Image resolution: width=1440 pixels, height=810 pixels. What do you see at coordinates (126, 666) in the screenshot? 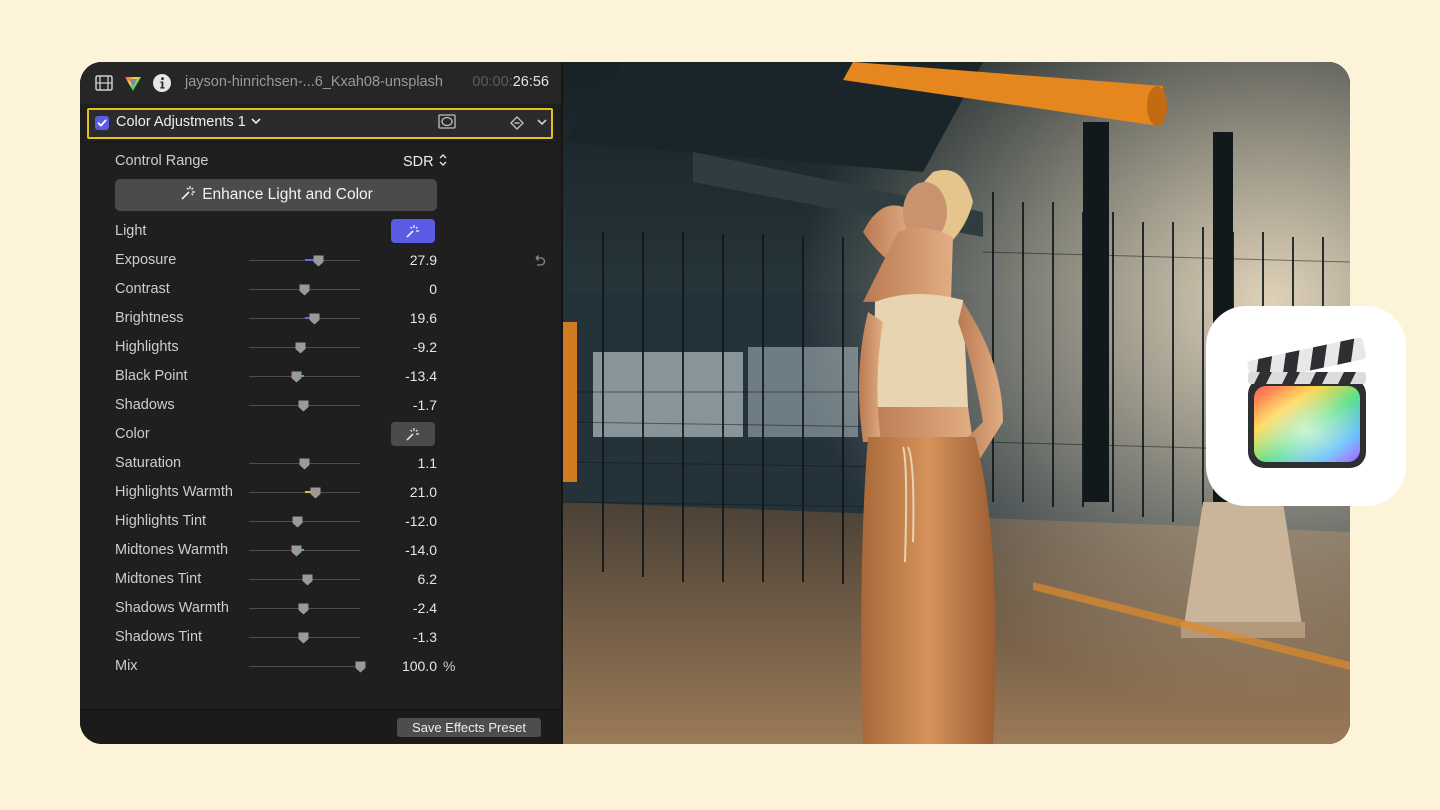
I see `mix-label: Mix` at bounding box center [126, 666].